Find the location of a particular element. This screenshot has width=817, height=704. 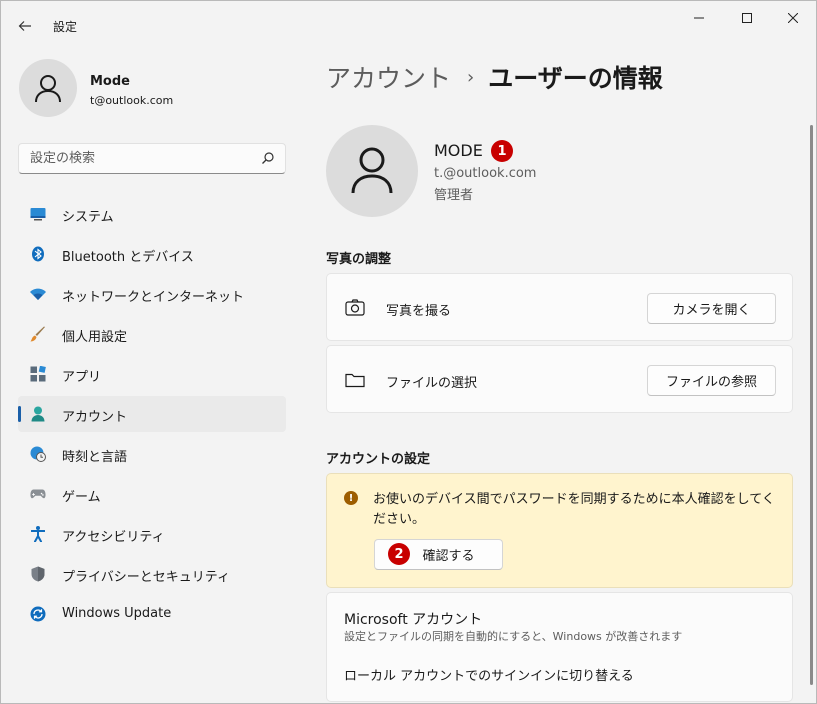

sidebar-item-label: ゲーム is located at coordinates (81, 497).